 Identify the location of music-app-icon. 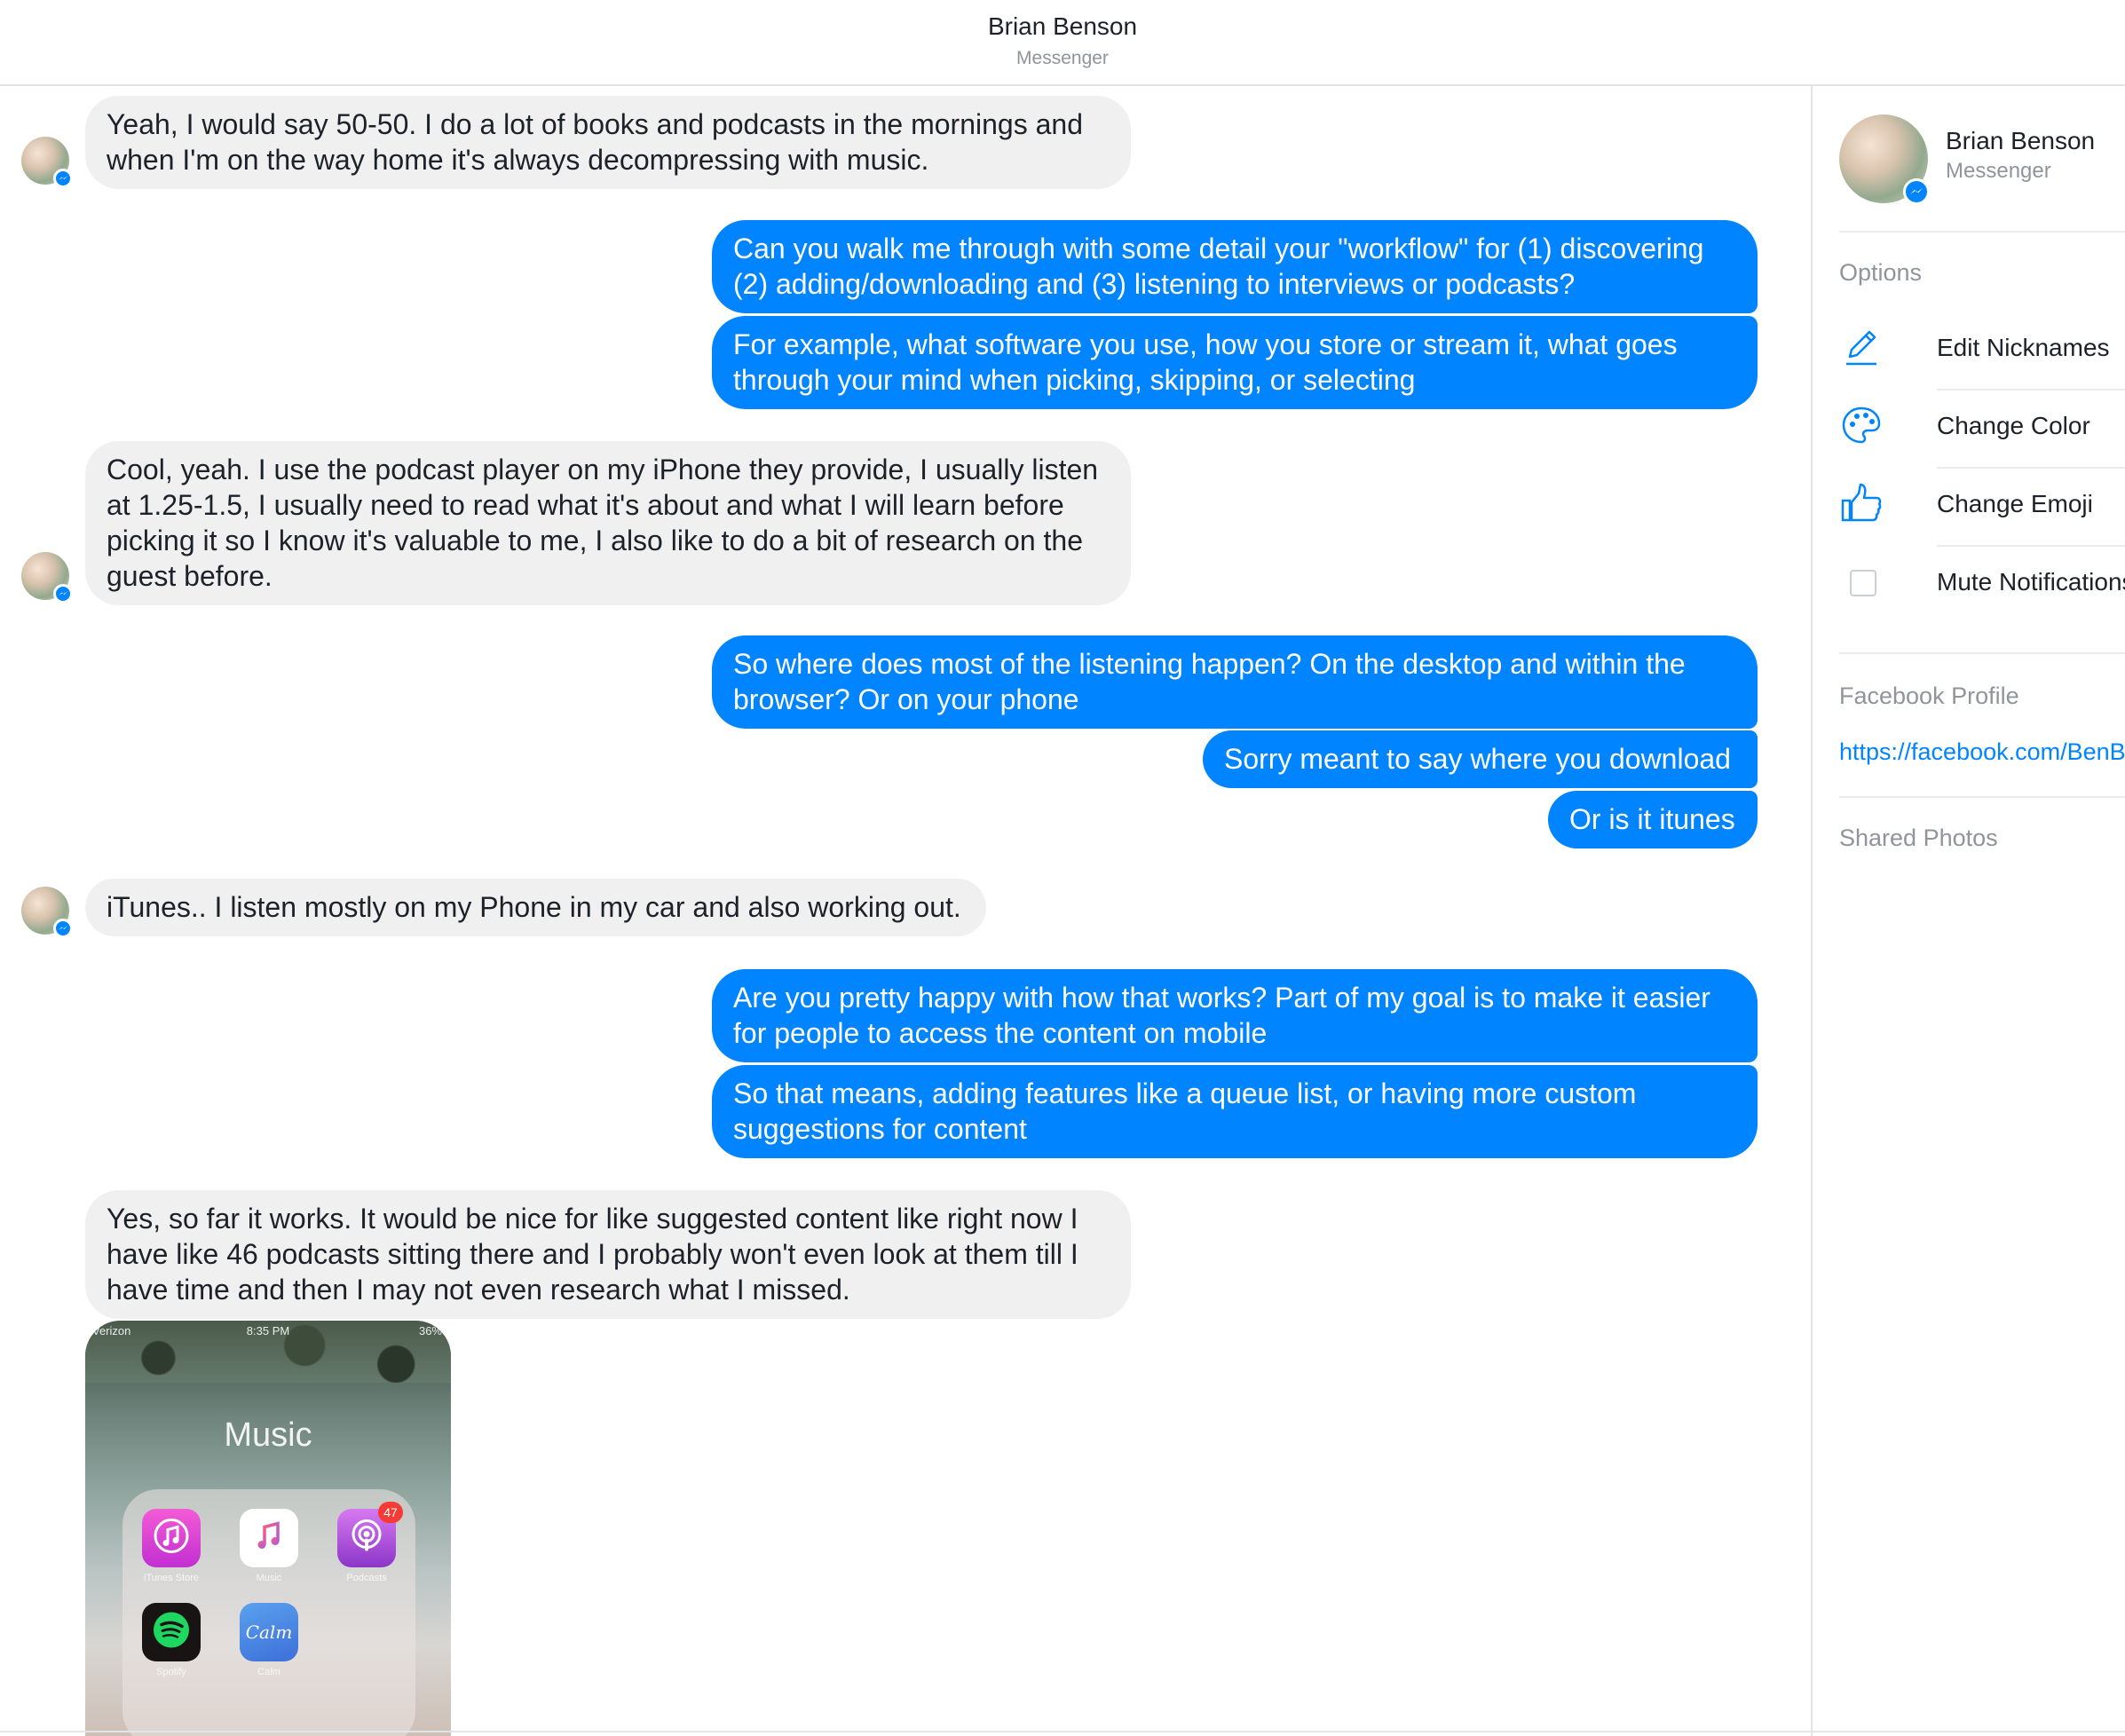
(269, 1538).